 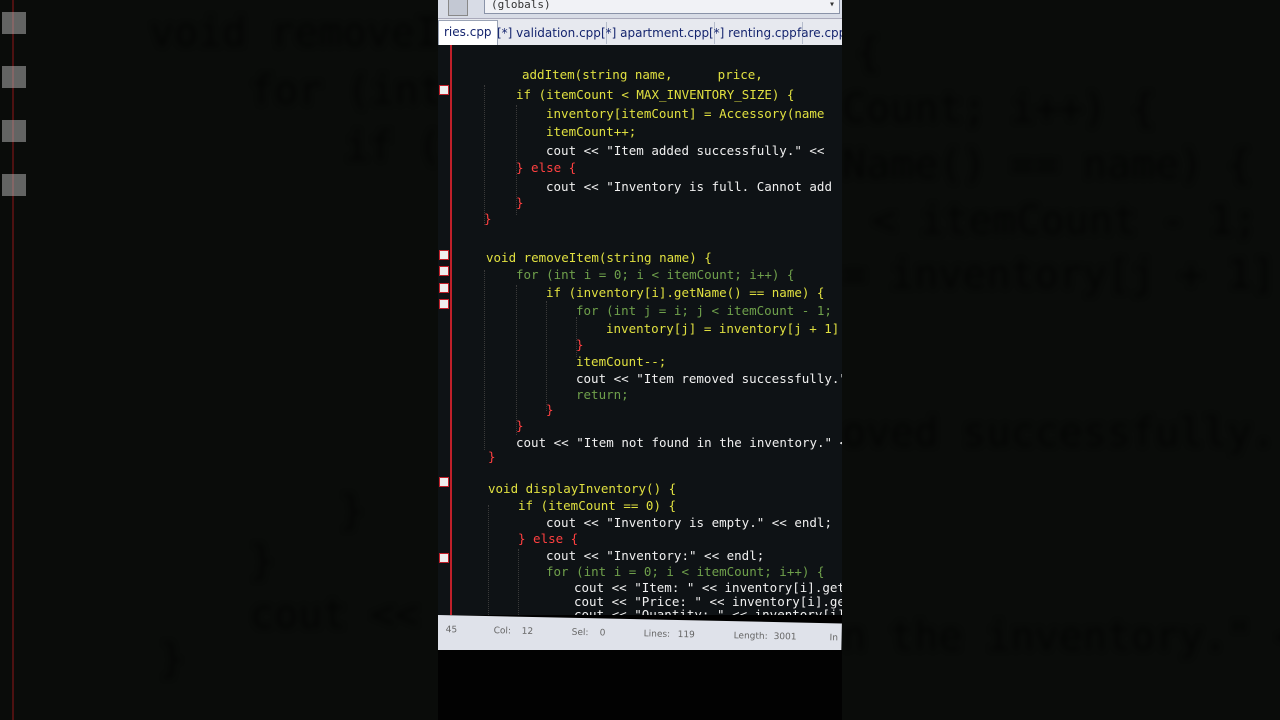 What do you see at coordinates (655, 94) in the screenshot?
I see `code-line: if (itemCount < MAX_INVENTORY_SIZE) {` at bounding box center [655, 94].